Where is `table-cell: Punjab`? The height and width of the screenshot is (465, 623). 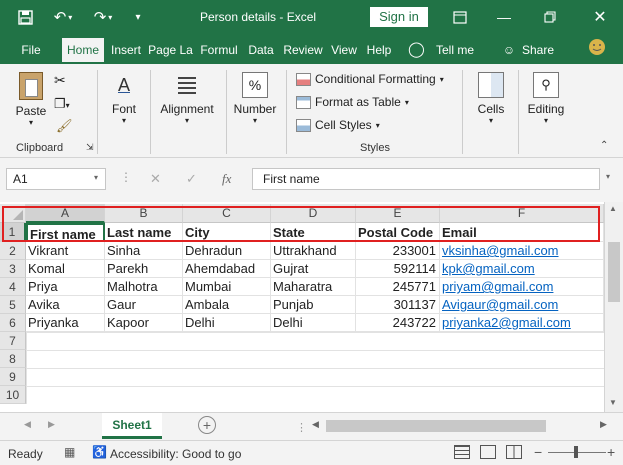 table-cell: Punjab is located at coordinates (313, 305).